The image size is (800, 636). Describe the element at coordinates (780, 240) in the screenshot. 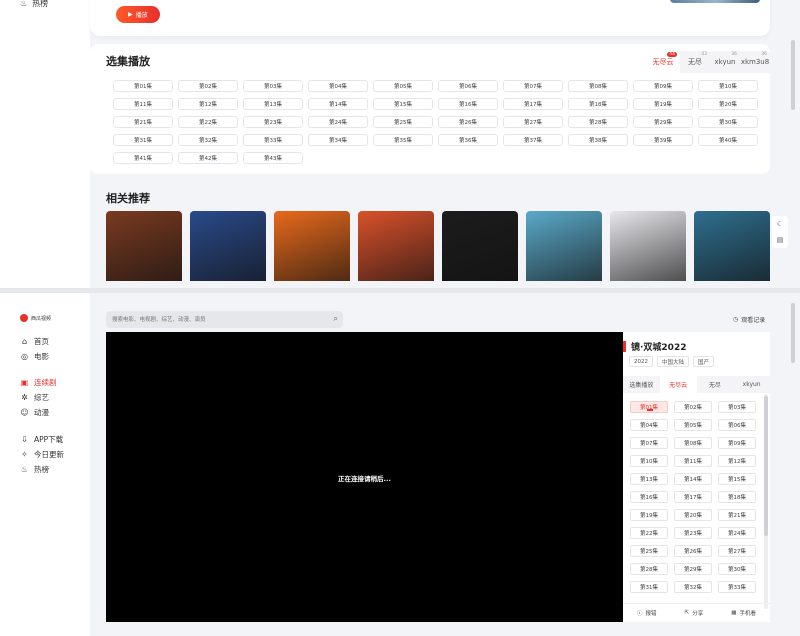

I see `feedback-icon: ▤` at that location.